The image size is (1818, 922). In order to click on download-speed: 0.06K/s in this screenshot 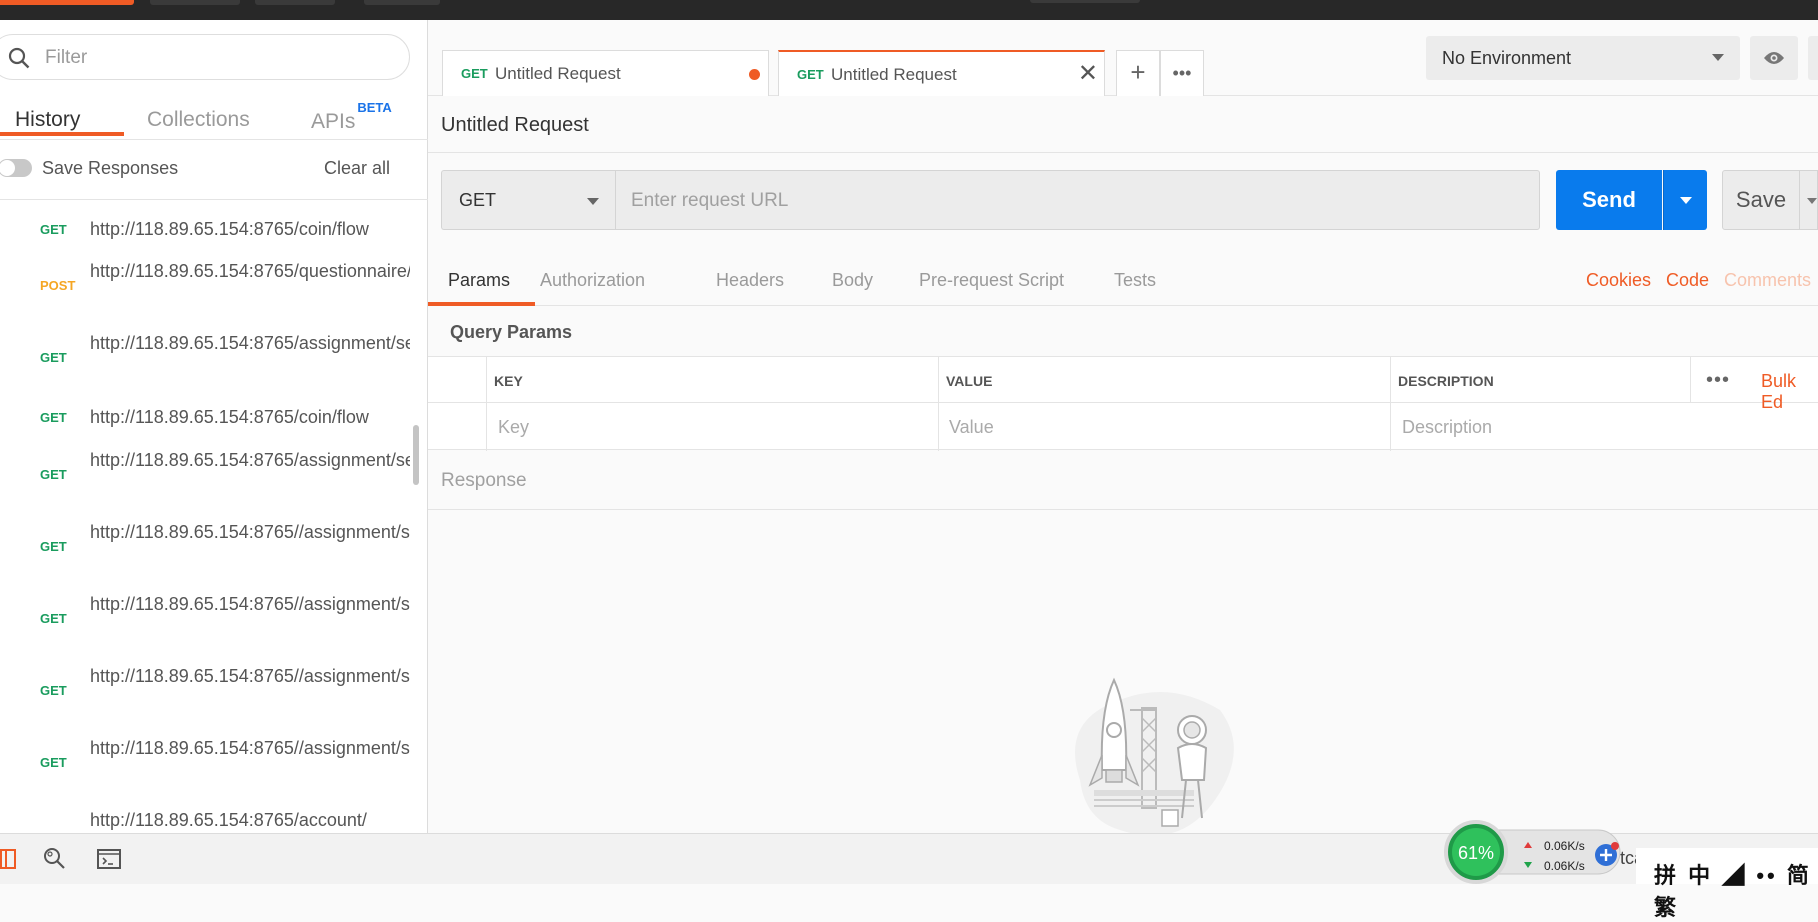, I will do `click(1564, 866)`.